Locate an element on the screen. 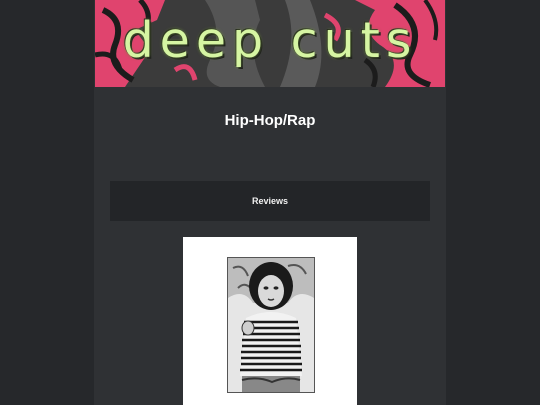 The width and height of the screenshot is (540, 405). album-cover-art is located at coordinates (271, 325).